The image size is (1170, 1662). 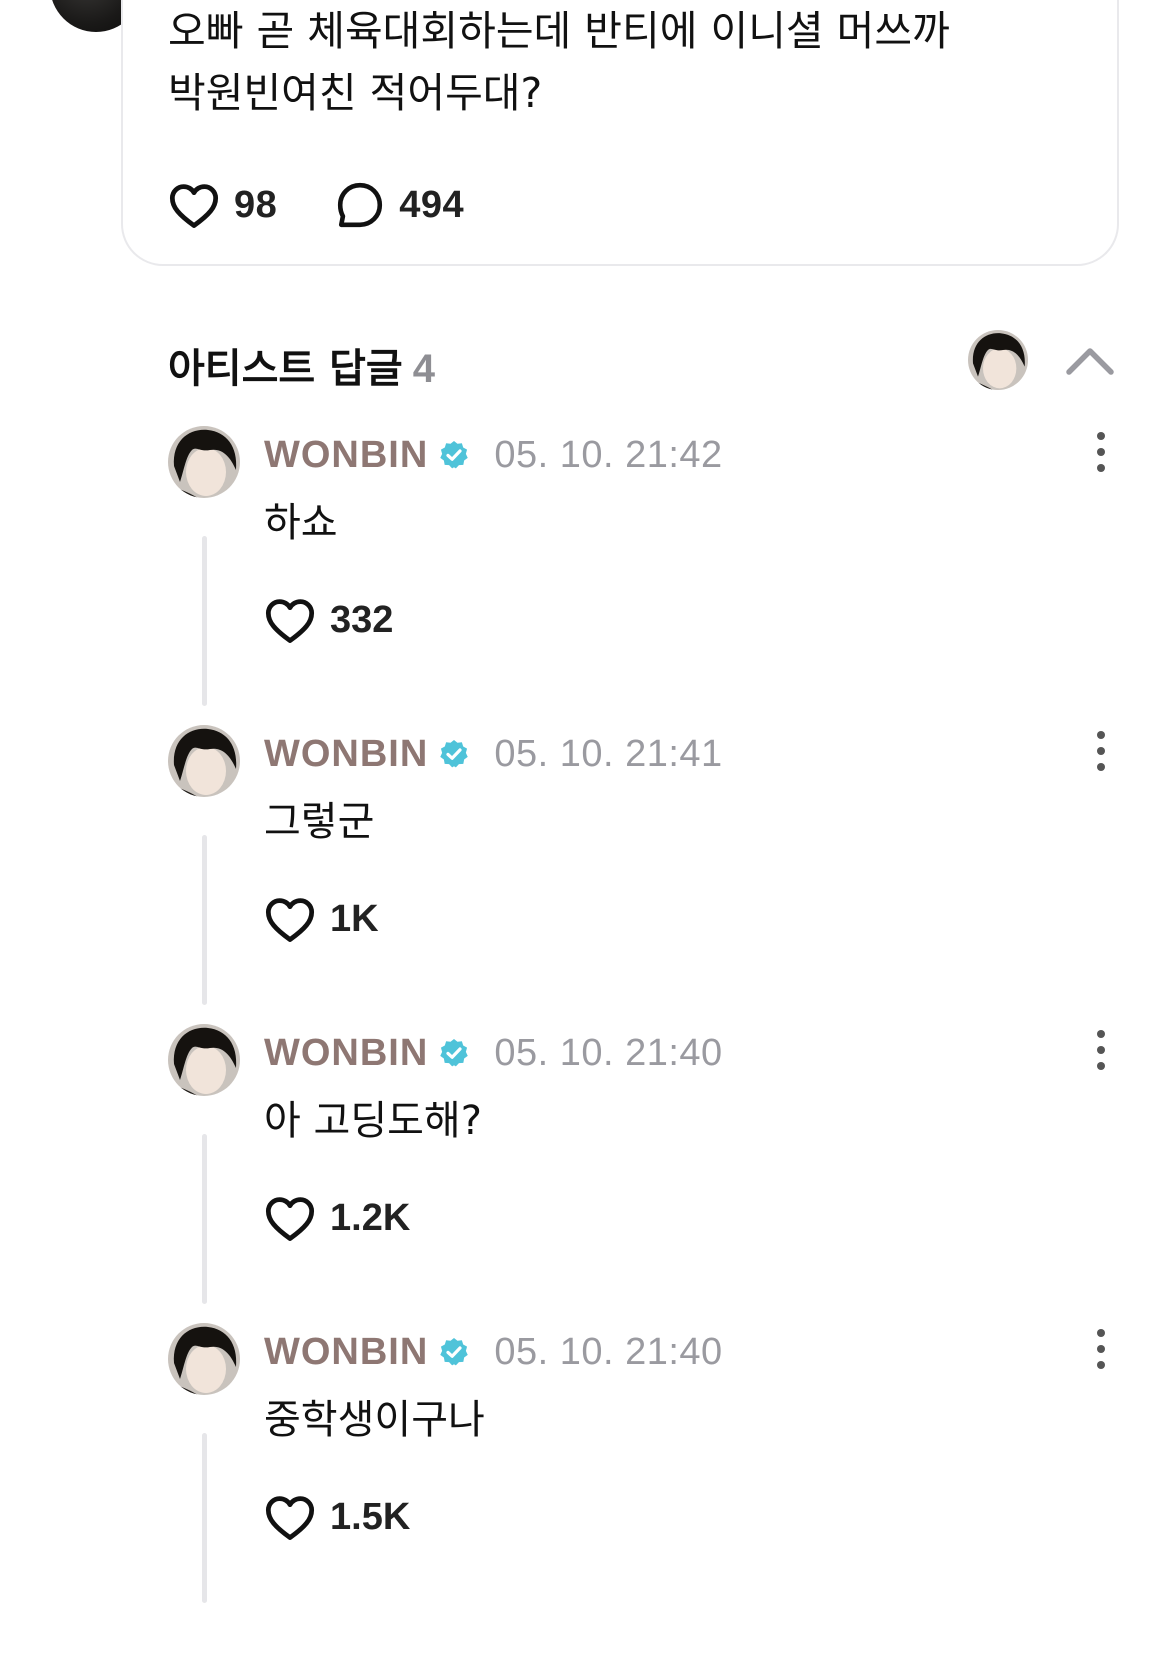 I want to click on reply-like-count: 1.2K, so click(x=370, y=1217).